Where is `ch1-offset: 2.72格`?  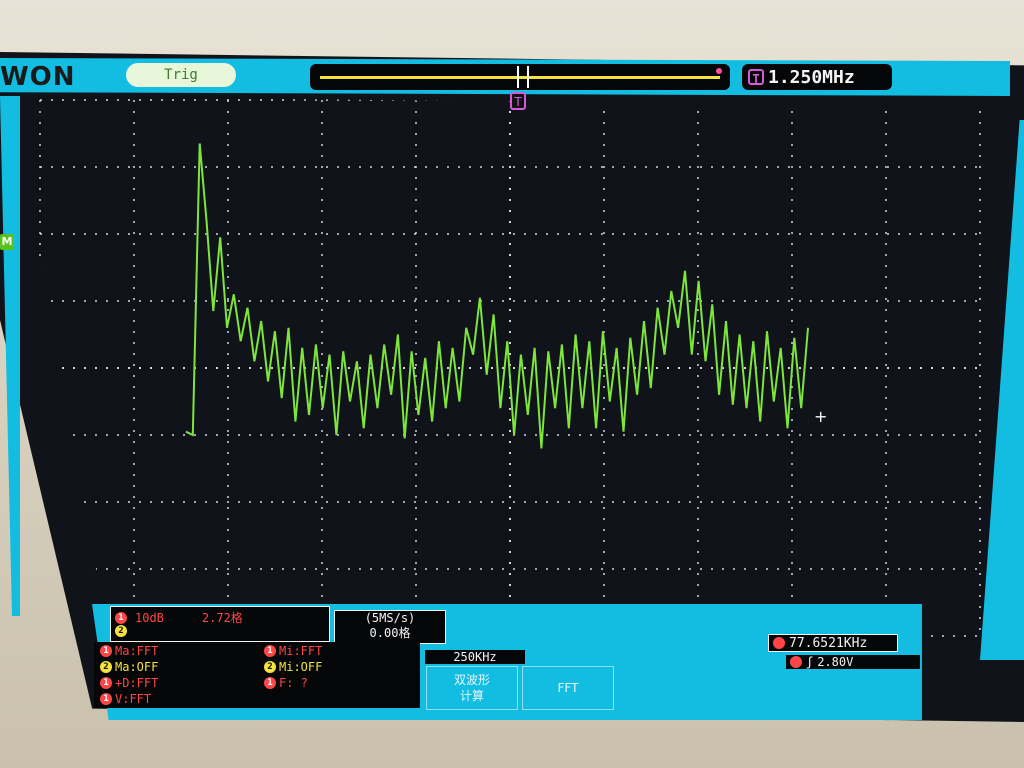 ch1-offset: 2.72格 is located at coordinates (222, 618).